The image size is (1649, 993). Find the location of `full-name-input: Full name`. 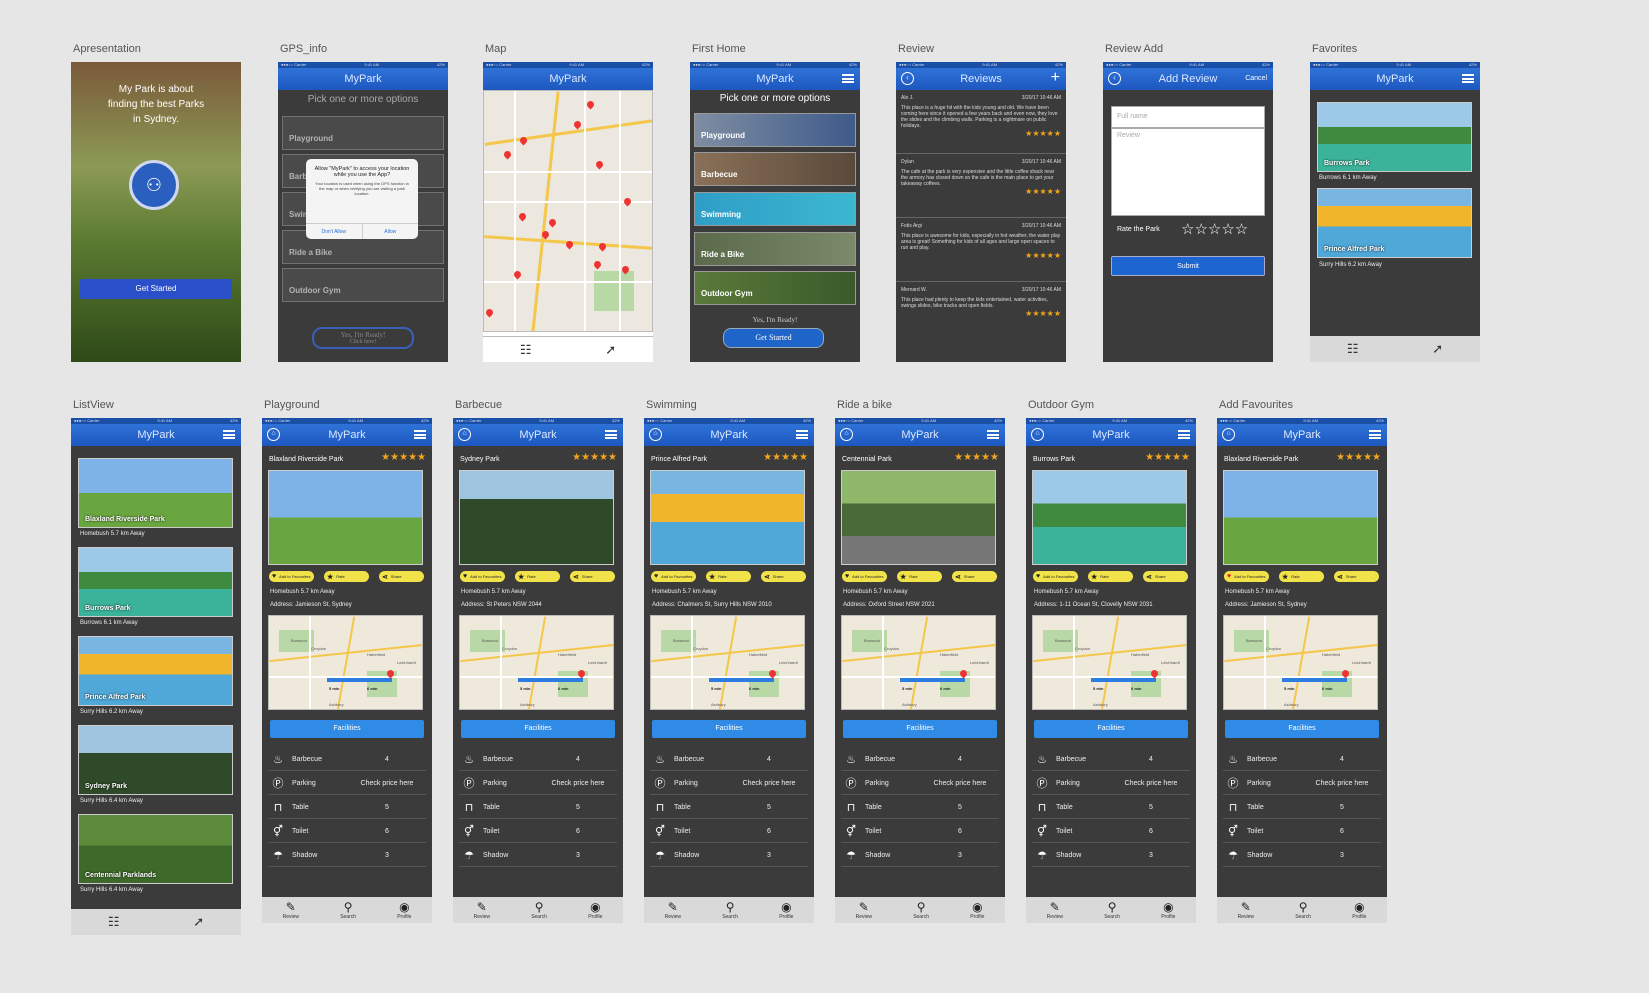

full-name-input: Full name is located at coordinates (1188, 117).